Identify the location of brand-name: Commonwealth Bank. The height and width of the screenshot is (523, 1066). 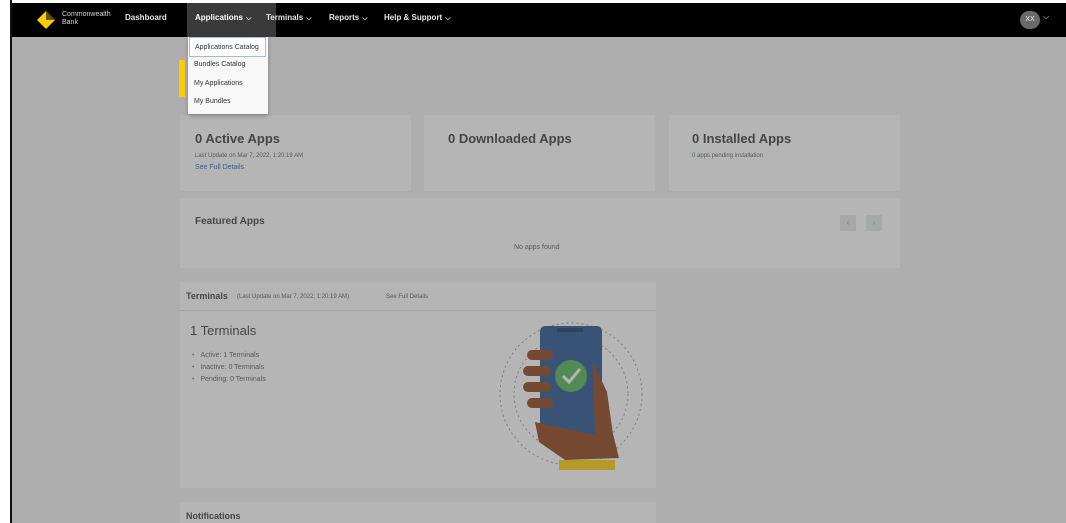
(86, 19).